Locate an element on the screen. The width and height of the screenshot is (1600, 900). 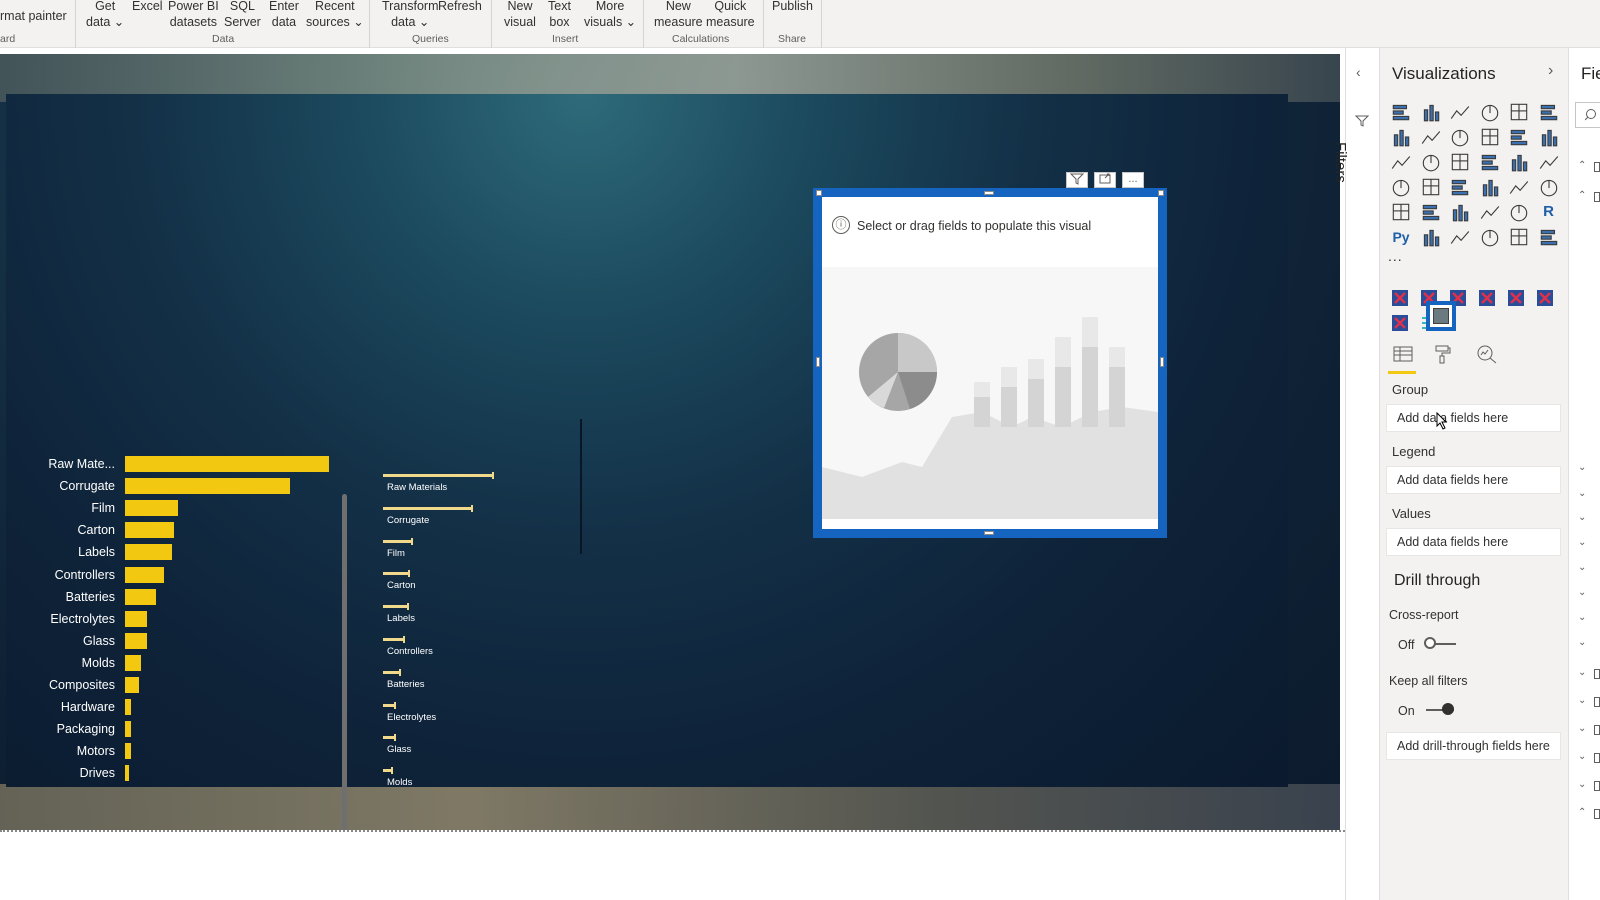
stacked-column-icon is located at coordinates (1431, 112).